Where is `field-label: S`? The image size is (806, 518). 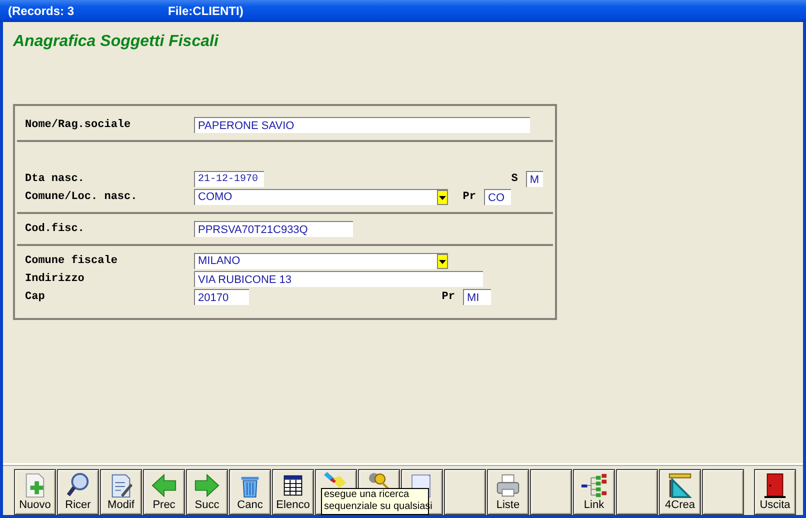
field-label: S is located at coordinates (514, 179).